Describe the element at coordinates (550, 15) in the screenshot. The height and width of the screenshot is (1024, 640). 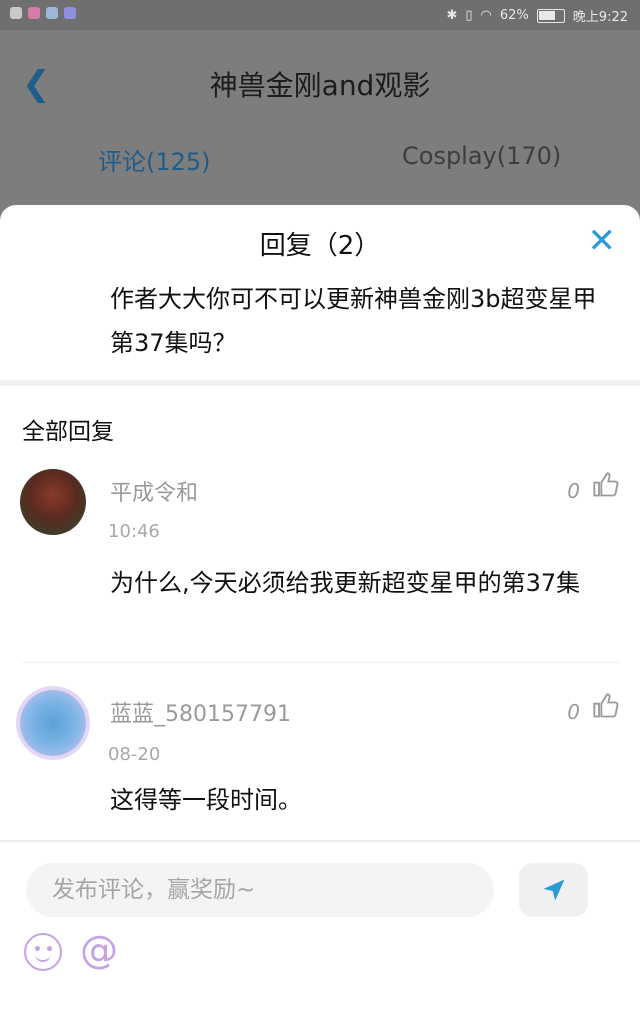
I see `battery-icon` at that location.